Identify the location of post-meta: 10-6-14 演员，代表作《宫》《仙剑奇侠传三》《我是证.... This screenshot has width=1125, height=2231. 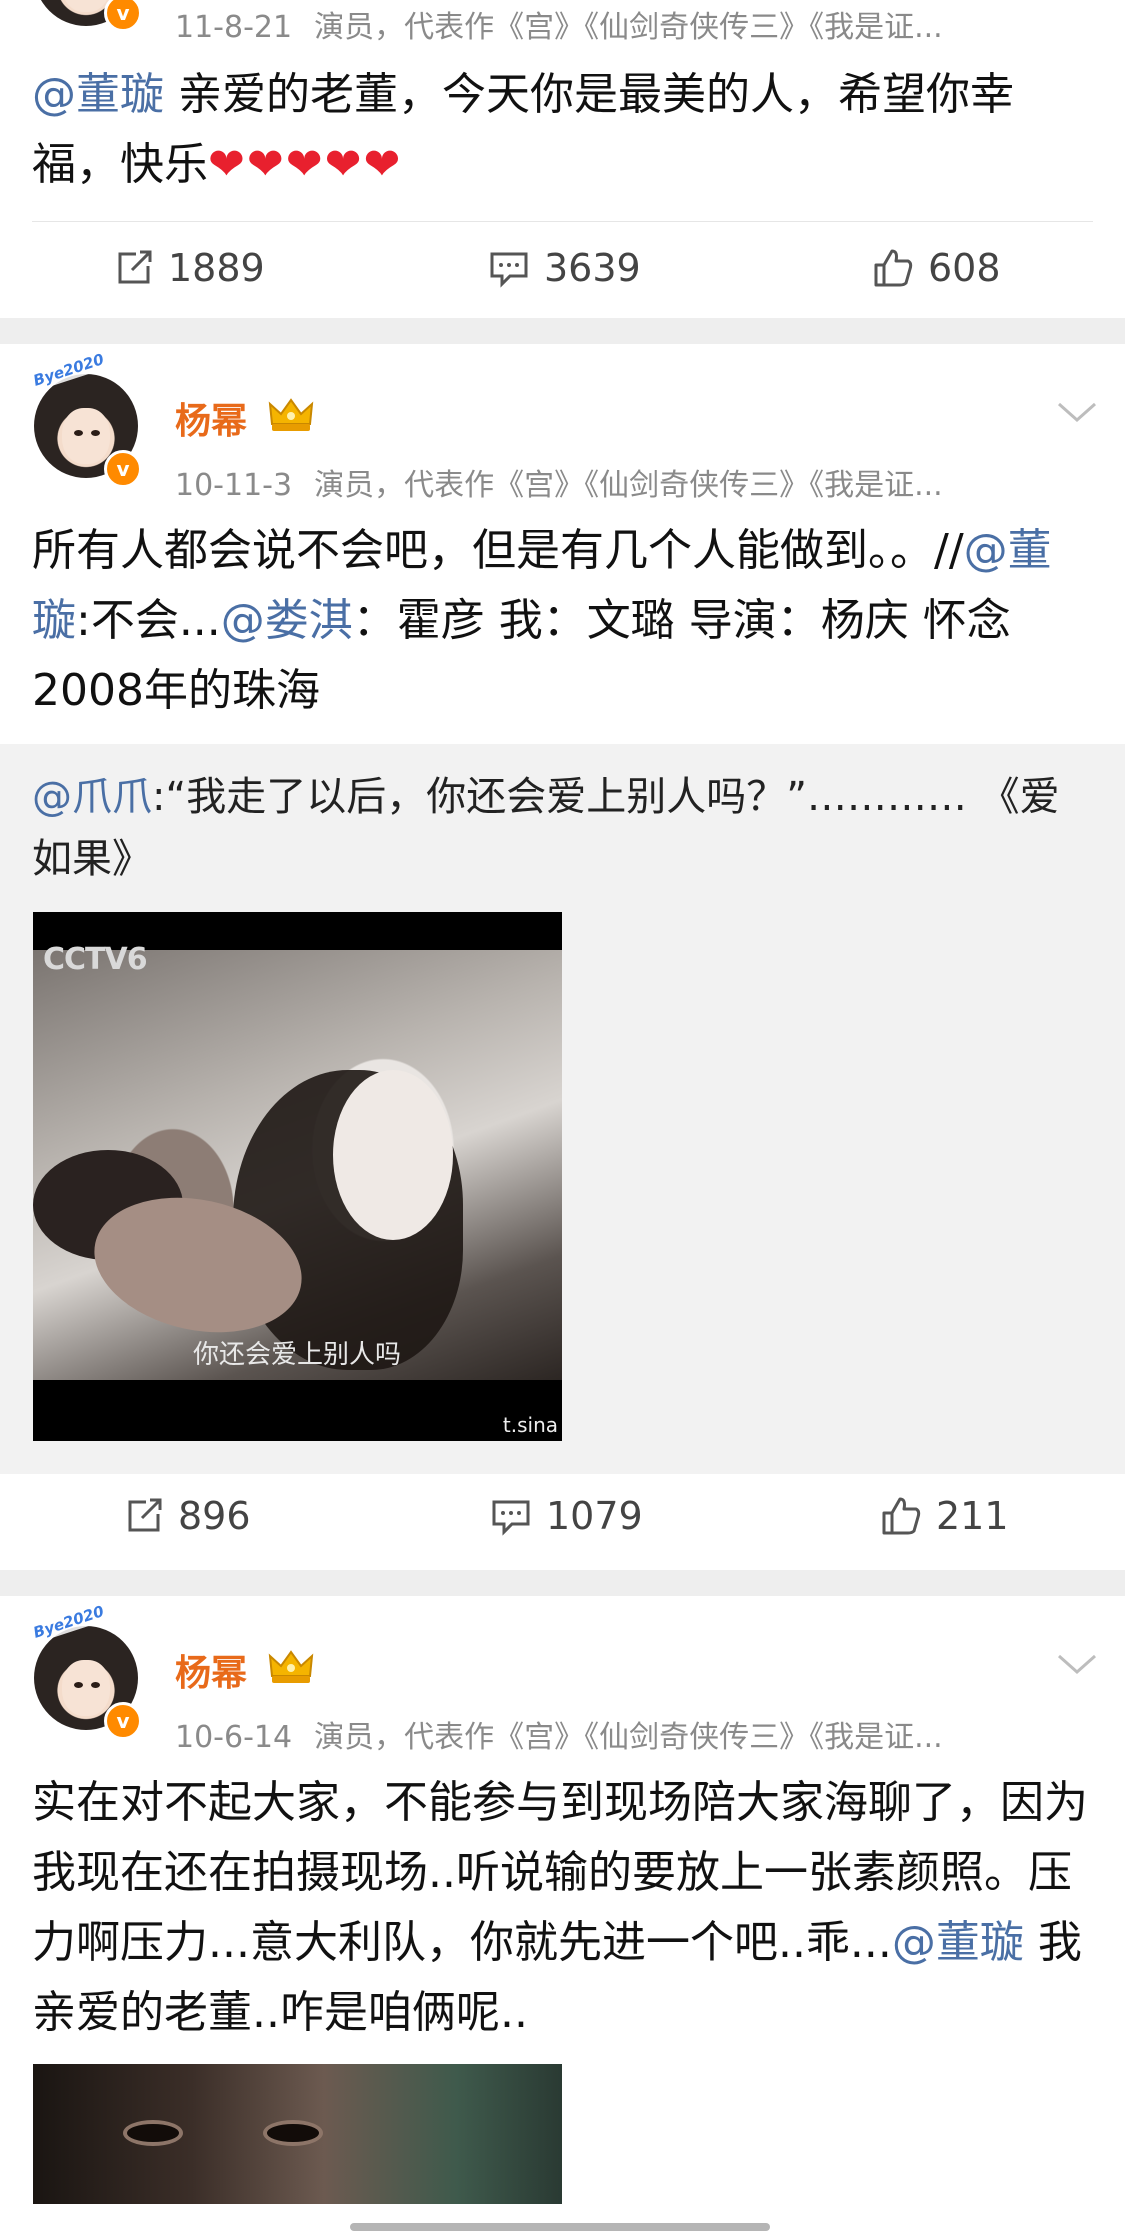
(559, 1734).